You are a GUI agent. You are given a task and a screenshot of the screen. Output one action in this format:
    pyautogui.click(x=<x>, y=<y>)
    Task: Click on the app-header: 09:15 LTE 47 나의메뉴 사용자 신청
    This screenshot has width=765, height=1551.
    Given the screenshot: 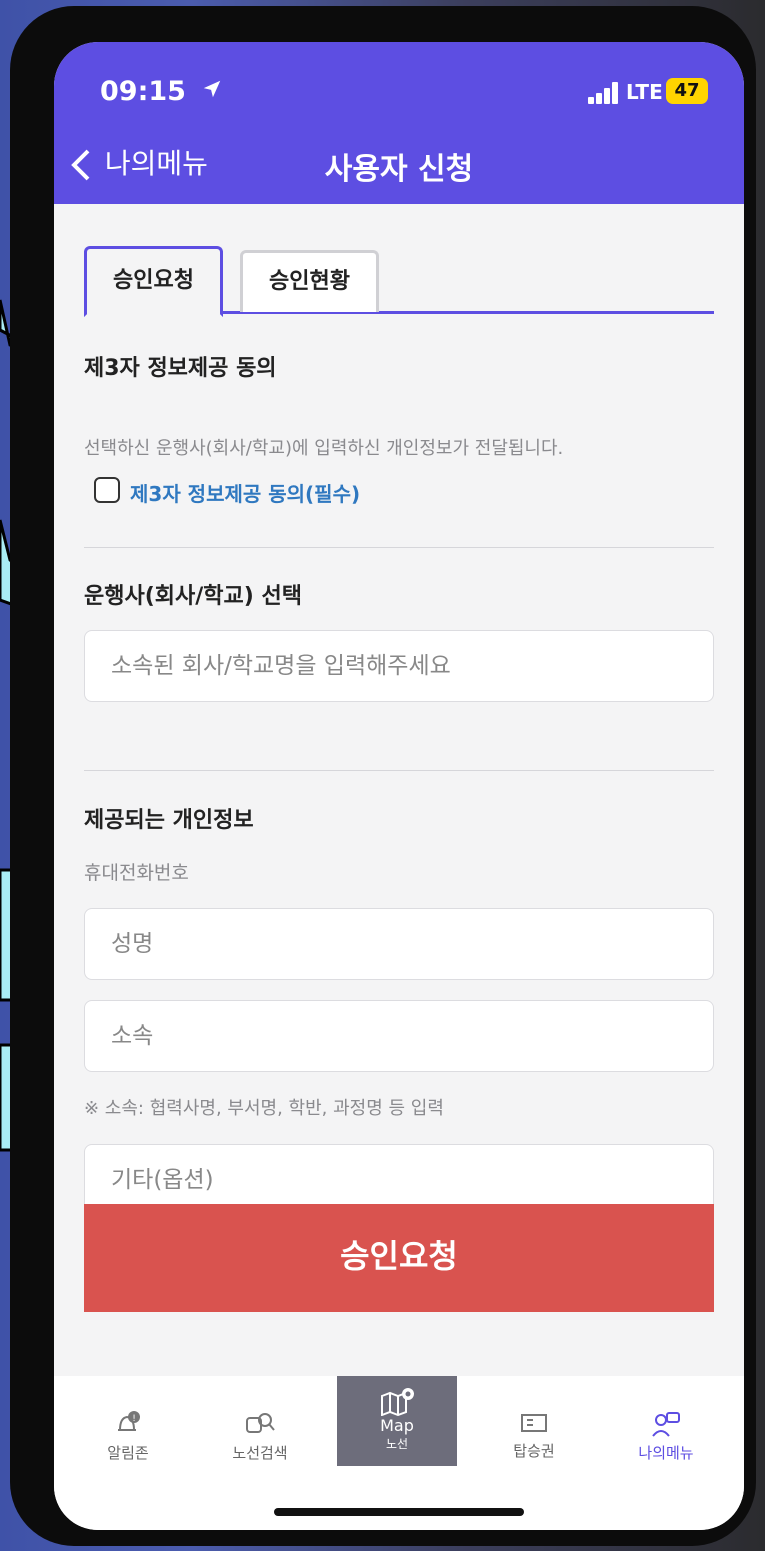 What is the action you would take?
    pyautogui.click(x=399, y=123)
    